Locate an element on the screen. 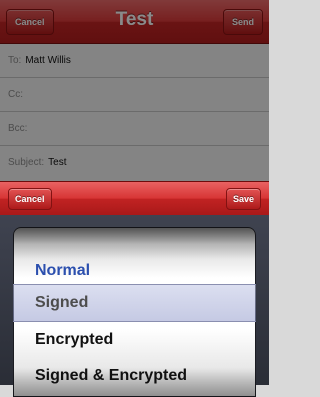 The height and width of the screenshot is (397, 320). picker-option-signed: Signed is located at coordinates (134, 303).